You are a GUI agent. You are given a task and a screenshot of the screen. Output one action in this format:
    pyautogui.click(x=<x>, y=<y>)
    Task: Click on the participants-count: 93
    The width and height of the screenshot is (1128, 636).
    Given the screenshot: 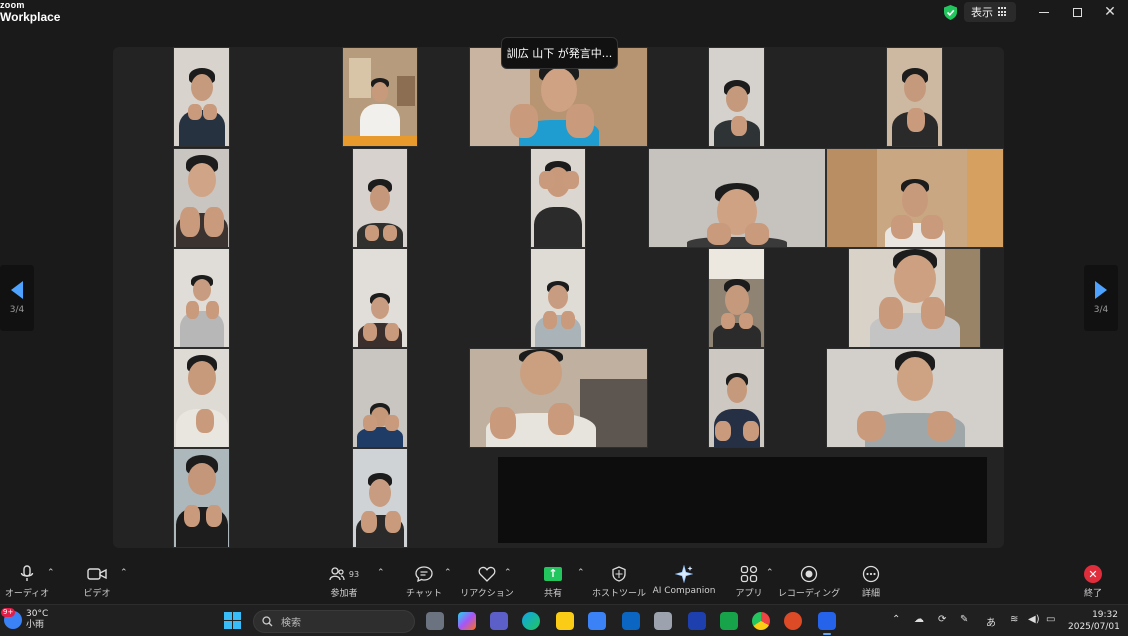 What is the action you would take?
    pyautogui.click(x=354, y=574)
    